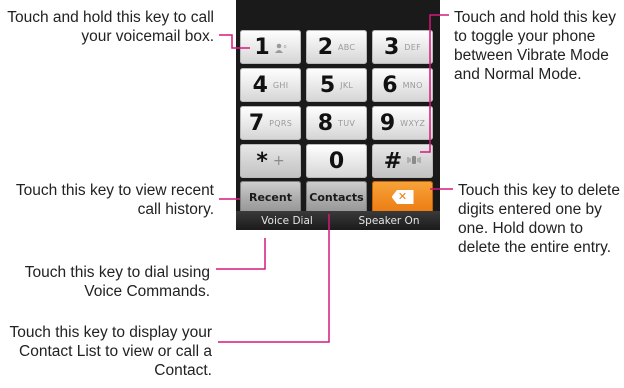 The height and width of the screenshot is (388, 624). What do you see at coordinates (434, 83) in the screenshot?
I see `leader-vibrate` at bounding box center [434, 83].